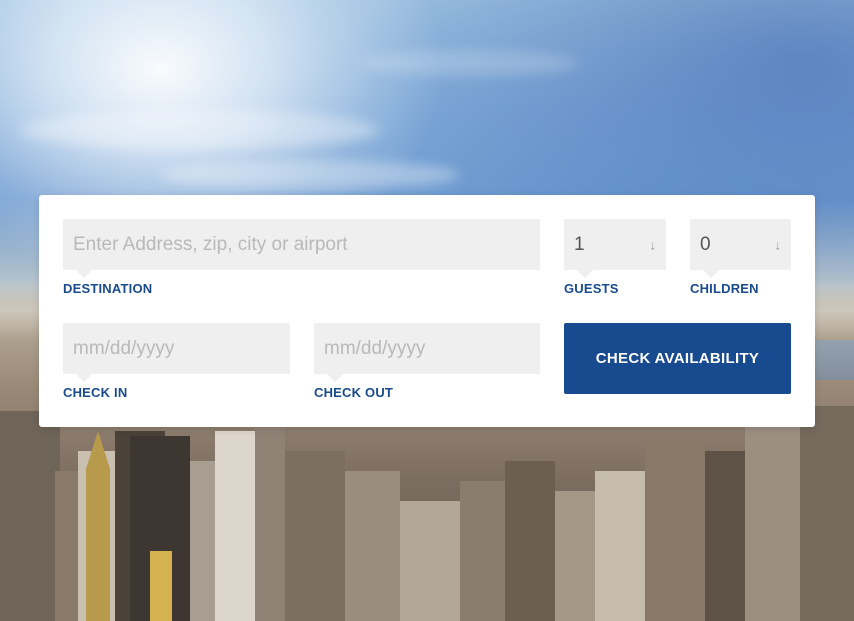 The width and height of the screenshot is (854, 621). What do you see at coordinates (210, 244) in the screenshot?
I see `destination-placeholder: Enter Address, zip, city or airport` at bounding box center [210, 244].